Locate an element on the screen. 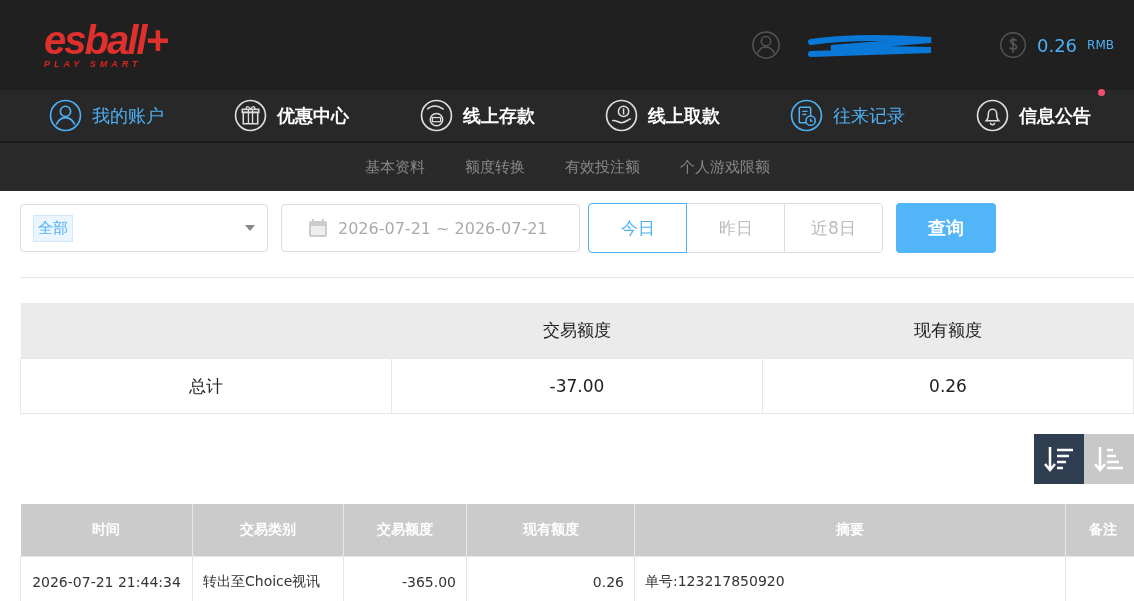  logo-wordmark: esball+ is located at coordinates (105, 40).